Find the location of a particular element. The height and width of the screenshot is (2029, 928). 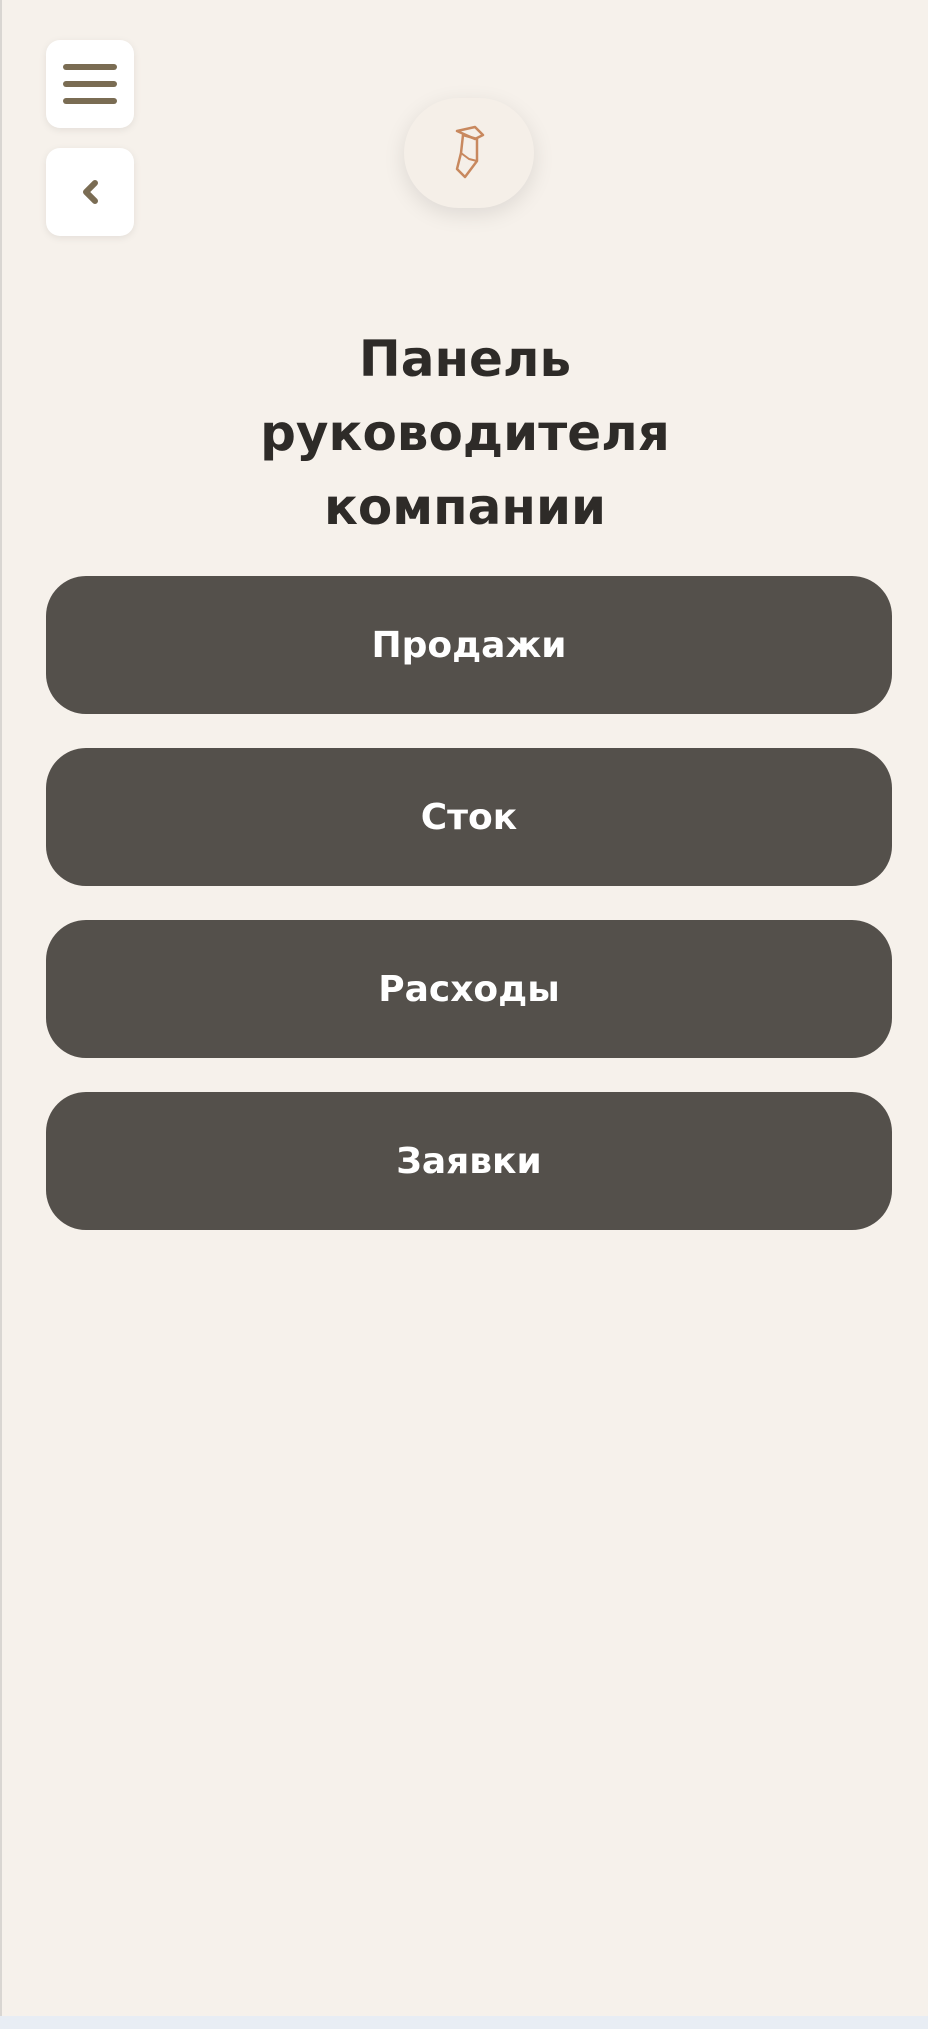

chevron-left-icon is located at coordinates (90, 192).